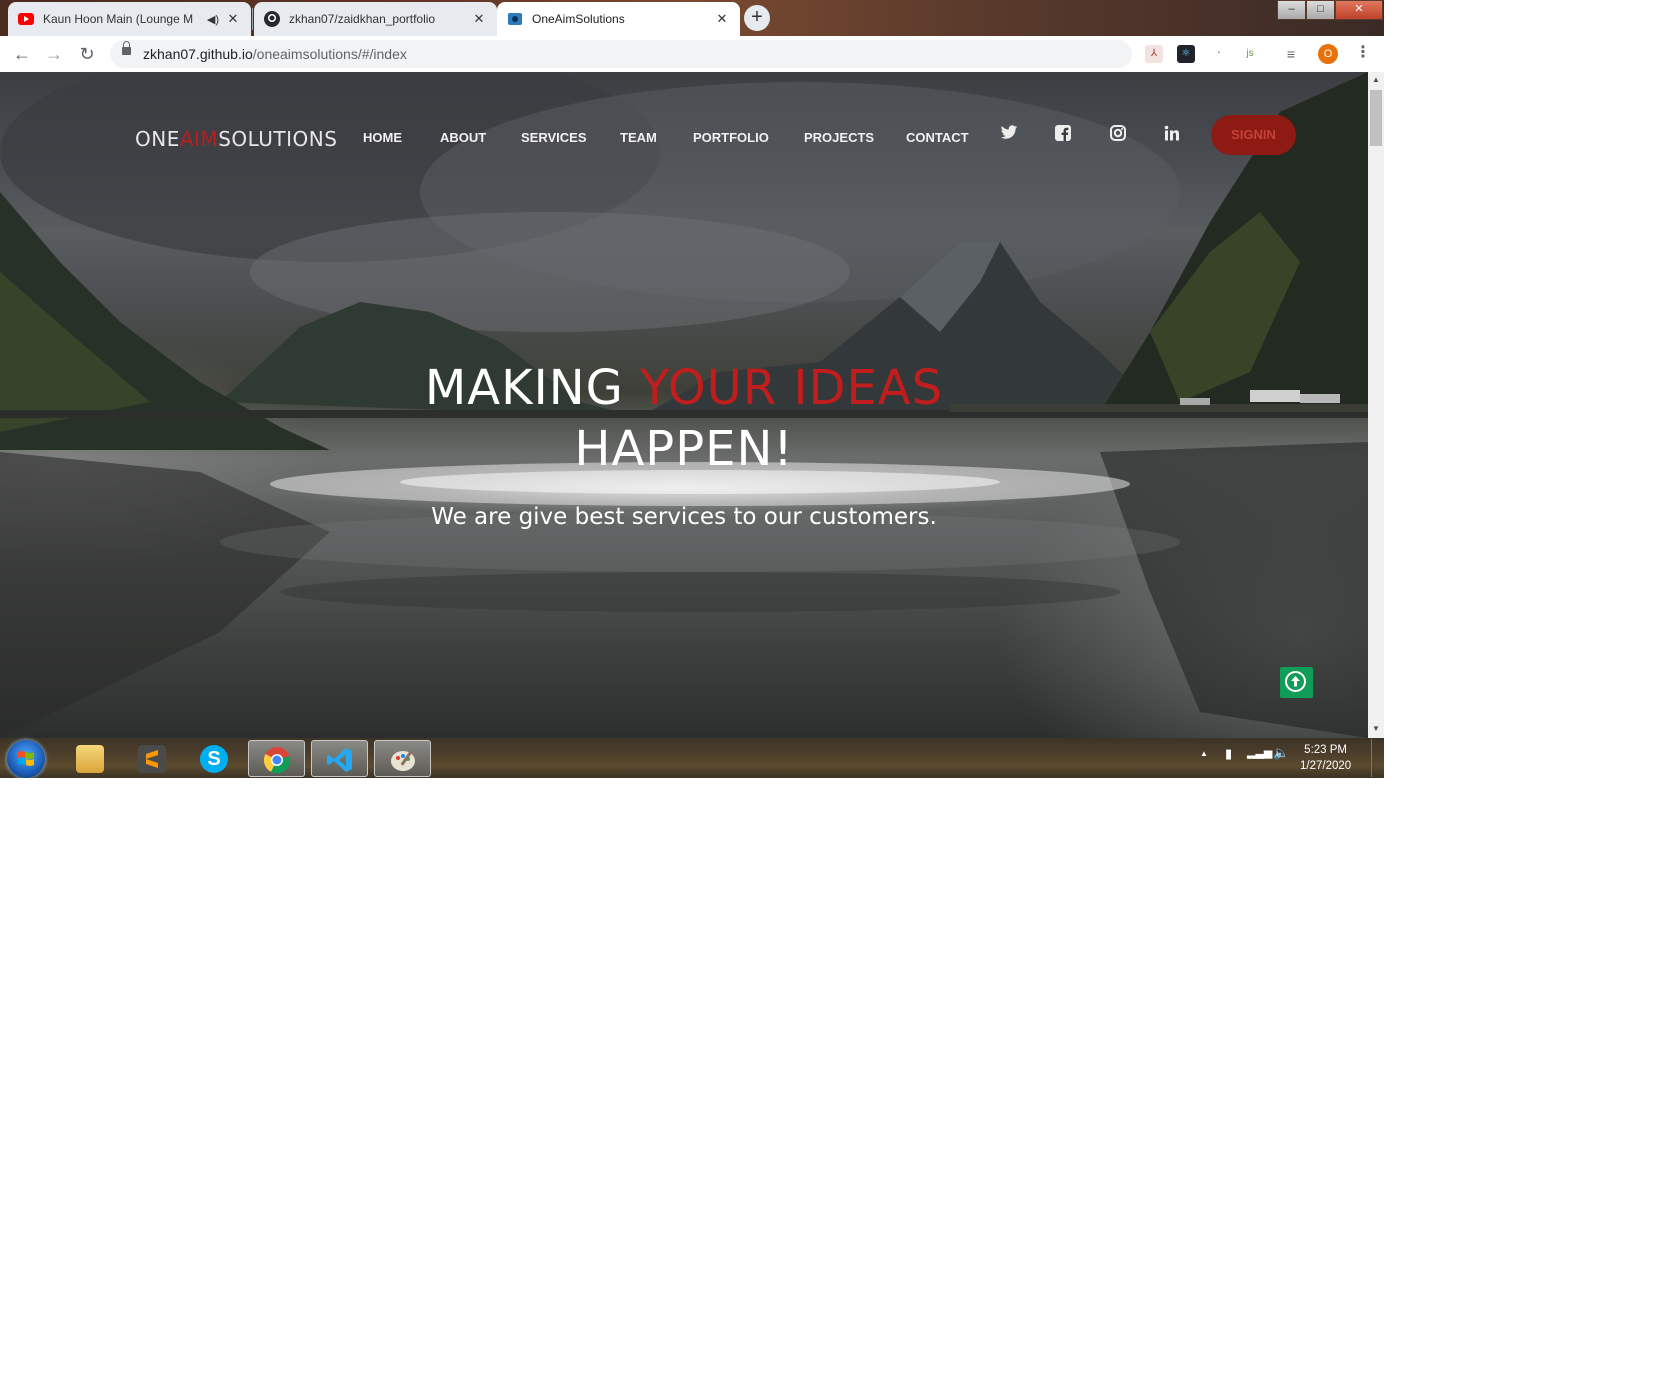  I want to click on taskbar-chrome, so click(276, 758).